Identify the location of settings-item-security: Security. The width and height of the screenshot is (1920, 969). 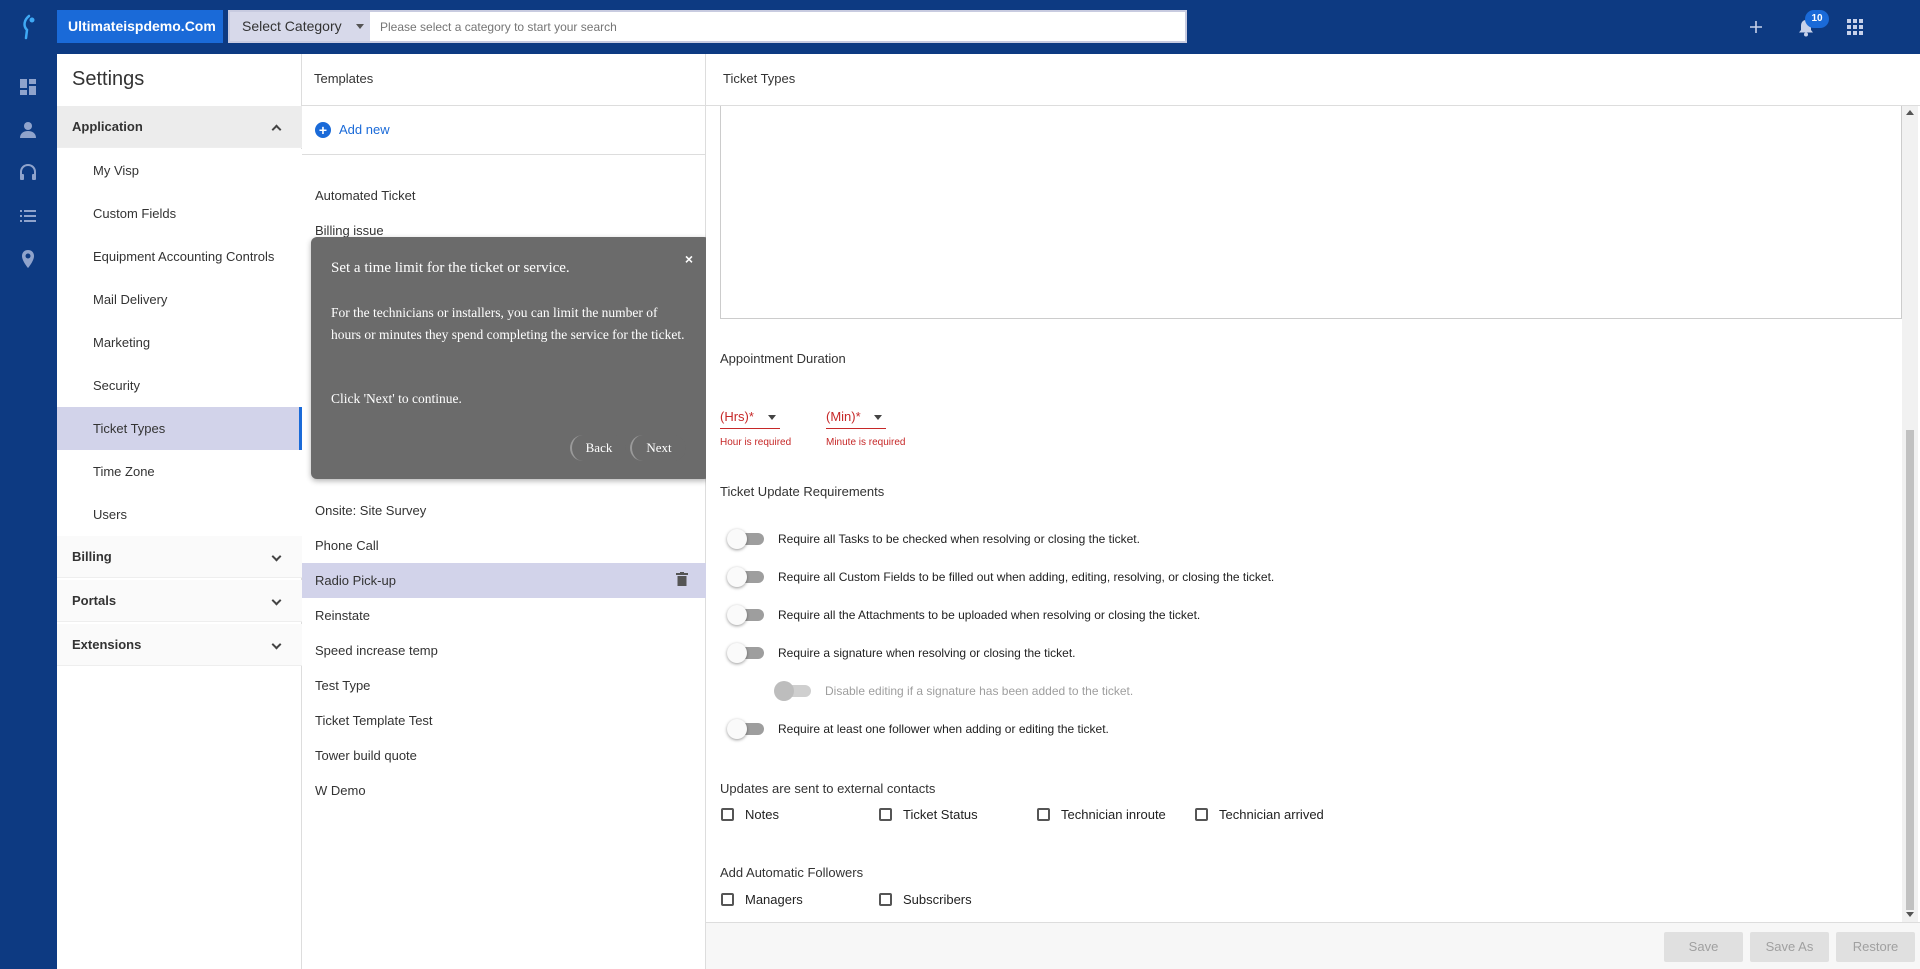
(179, 385).